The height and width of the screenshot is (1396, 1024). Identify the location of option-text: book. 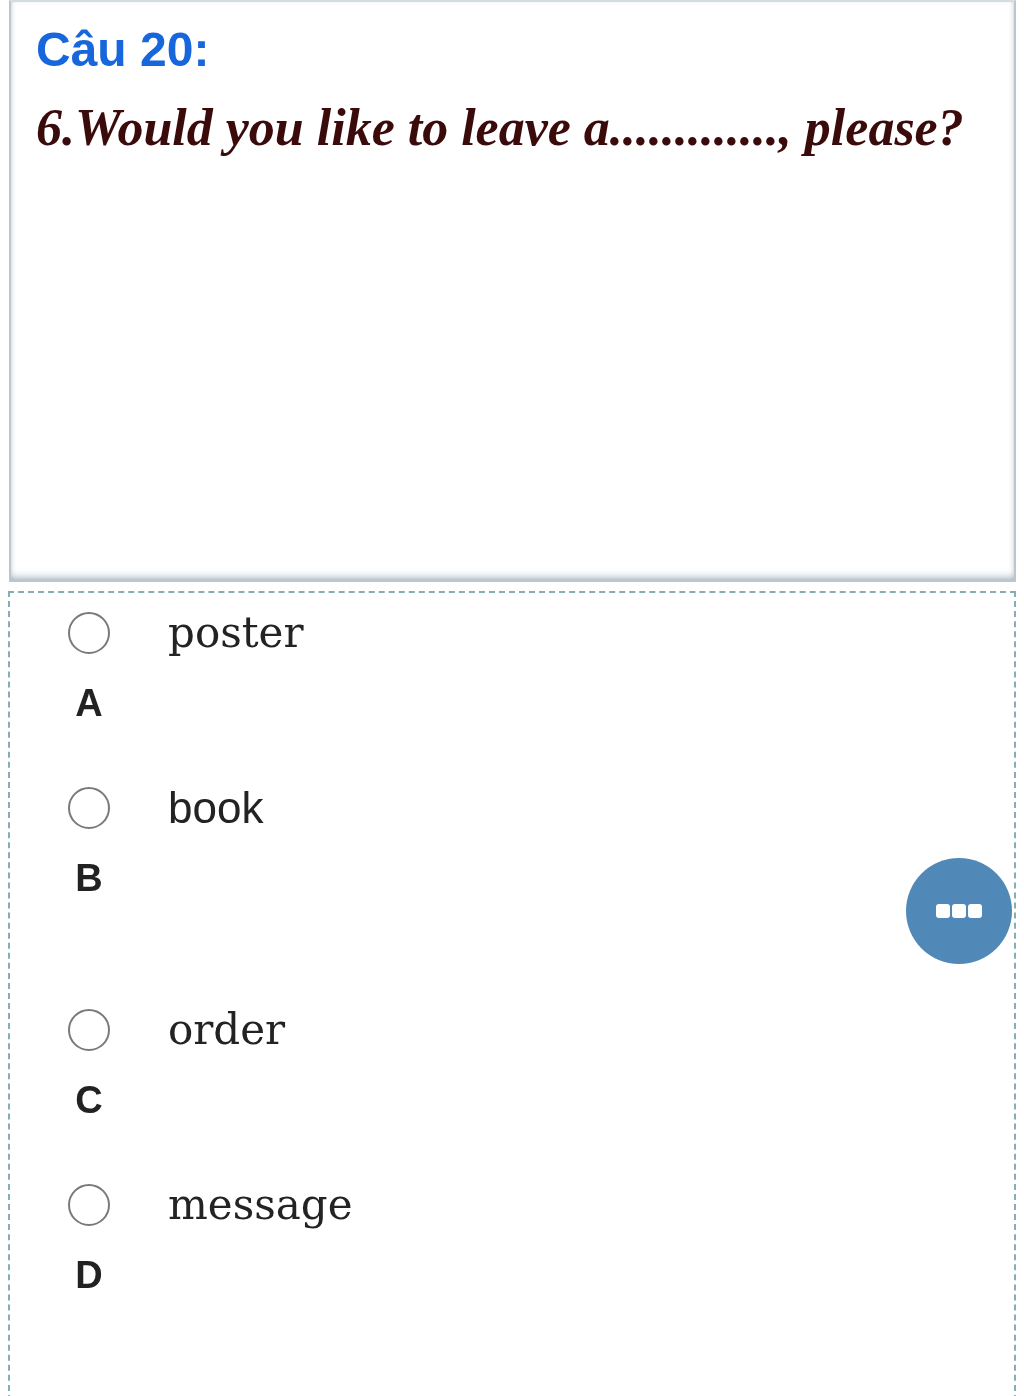
(216, 808).